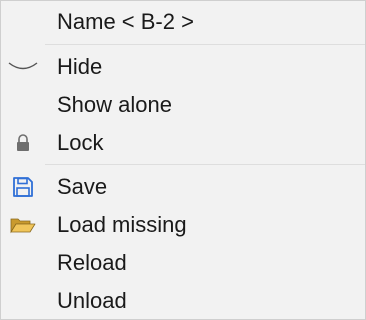 This screenshot has height=320, width=366. What do you see at coordinates (122, 224) in the screenshot?
I see `menu-item-label: Load missing` at bounding box center [122, 224].